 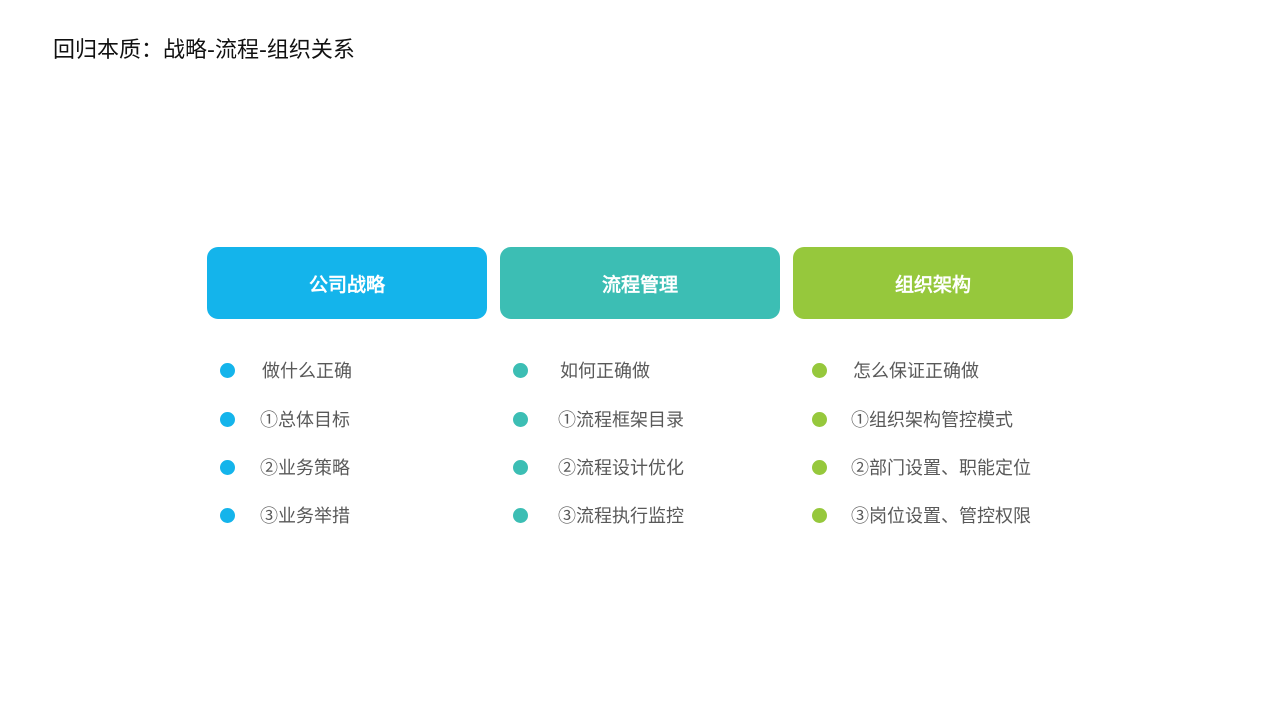 What do you see at coordinates (916, 371) in the screenshot?
I see `list-item-label: 怎么保证正确做` at bounding box center [916, 371].